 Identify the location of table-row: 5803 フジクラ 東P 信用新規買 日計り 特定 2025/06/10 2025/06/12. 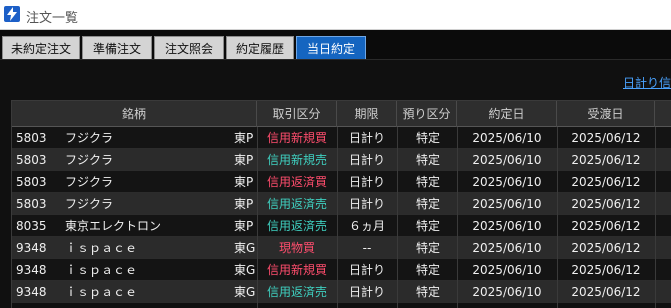
(341, 138).